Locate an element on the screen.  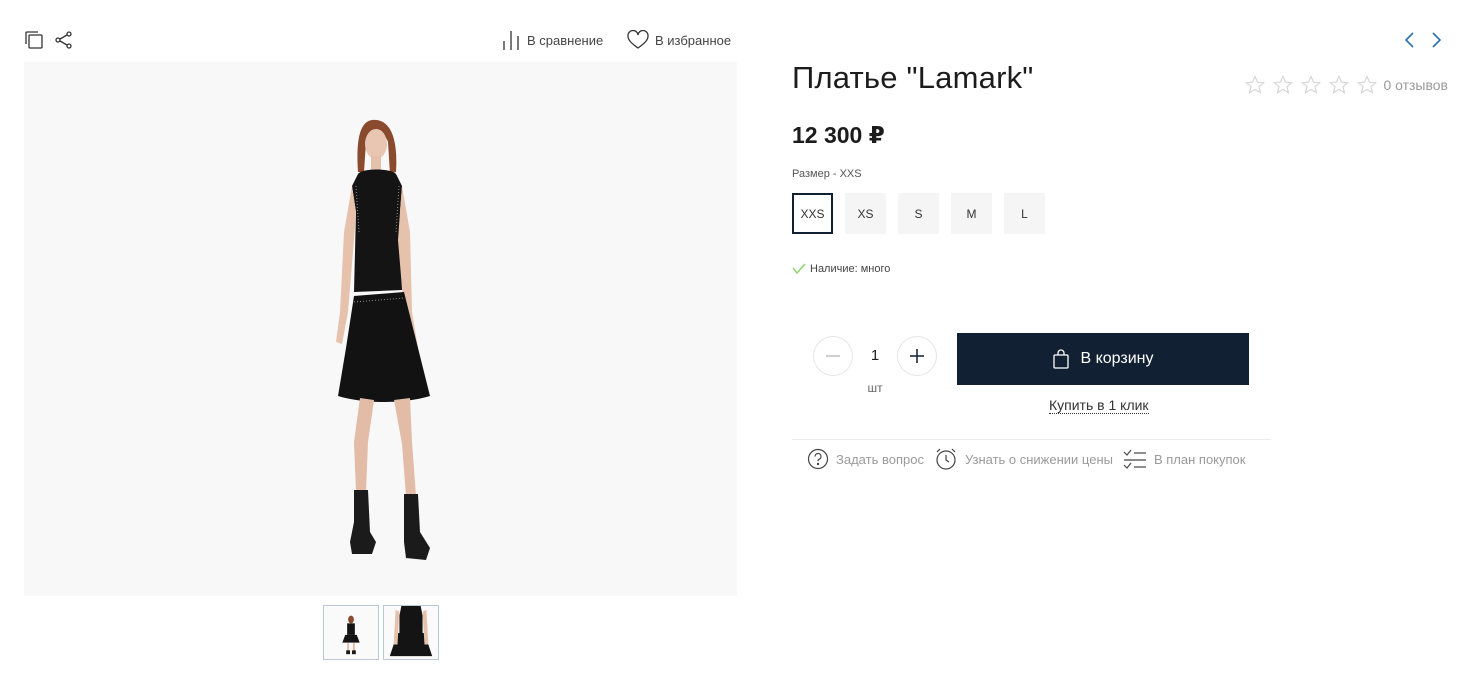
purchase-plan-label: В план покупок is located at coordinates (1199, 459).